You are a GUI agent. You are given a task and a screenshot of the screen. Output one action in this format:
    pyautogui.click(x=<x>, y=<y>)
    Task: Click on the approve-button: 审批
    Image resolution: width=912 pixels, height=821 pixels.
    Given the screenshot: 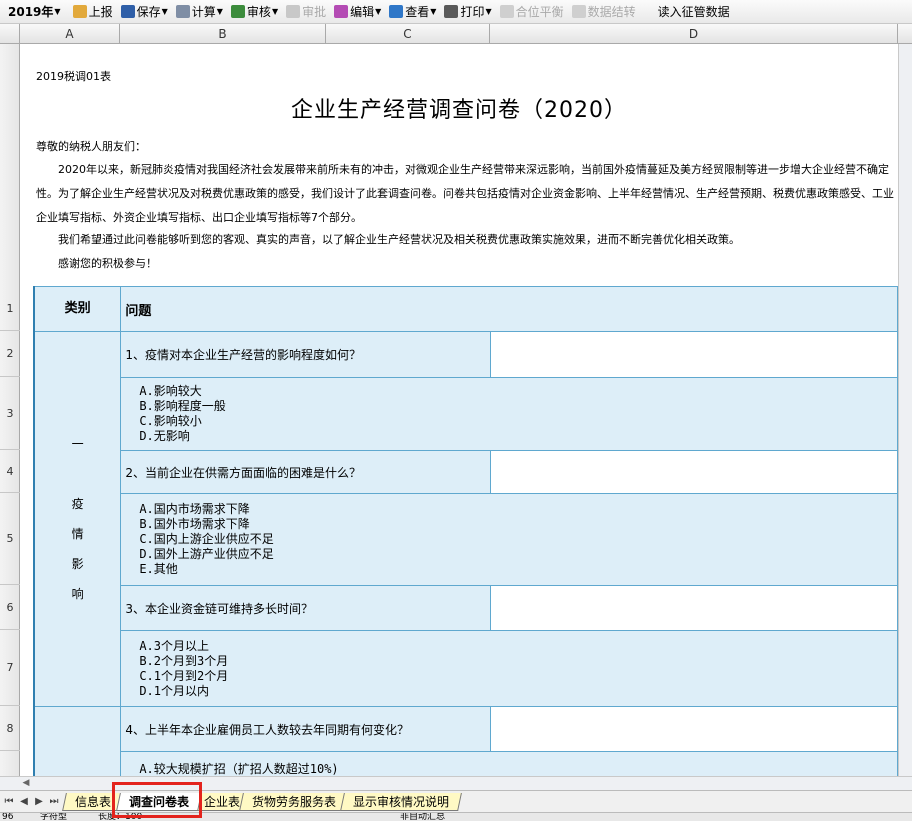 What is the action you would take?
    pyautogui.click(x=306, y=12)
    